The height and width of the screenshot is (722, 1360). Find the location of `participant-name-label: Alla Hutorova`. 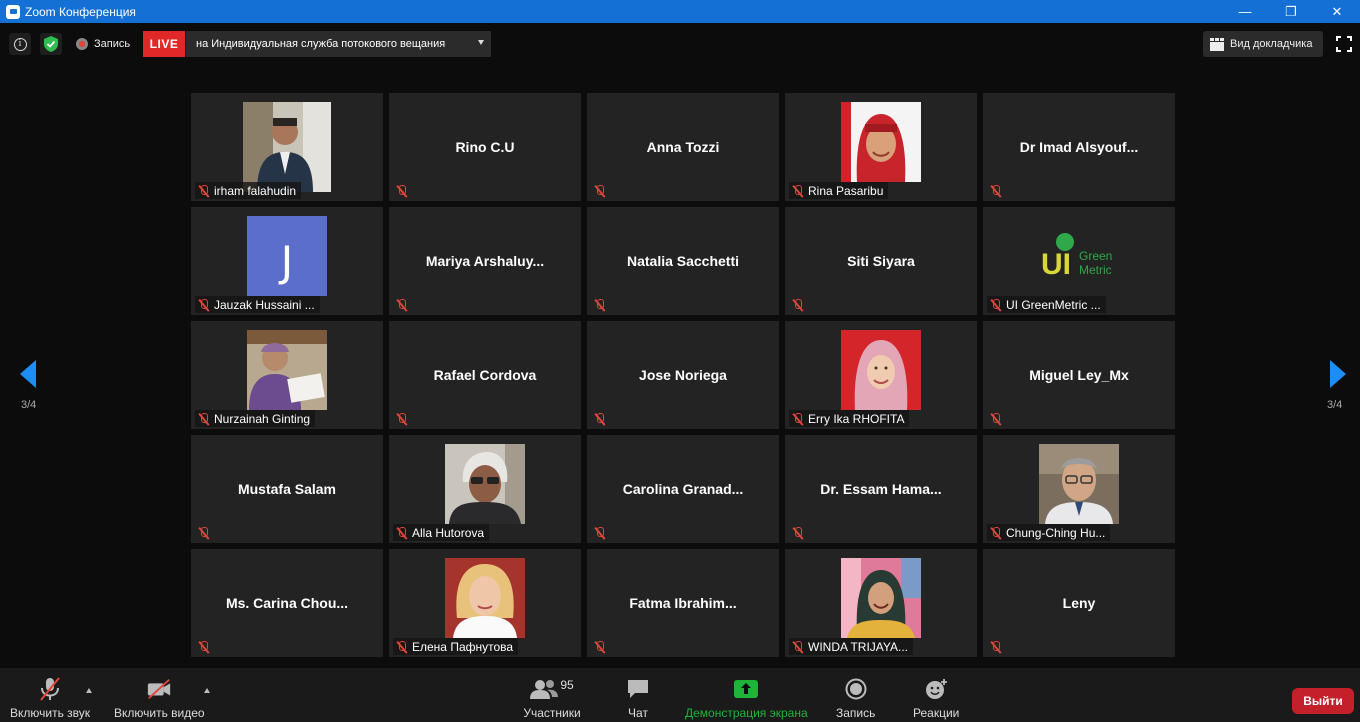

participant-name-label: Alla Hutorova is located at coordinates (441, 532).